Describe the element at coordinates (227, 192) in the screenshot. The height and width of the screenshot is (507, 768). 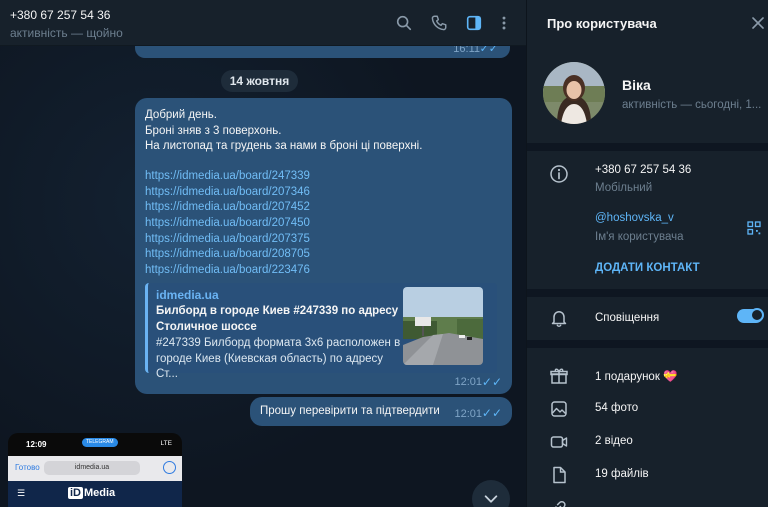
I see `message-link: https://idmedia.ua/board/207346` at that location.